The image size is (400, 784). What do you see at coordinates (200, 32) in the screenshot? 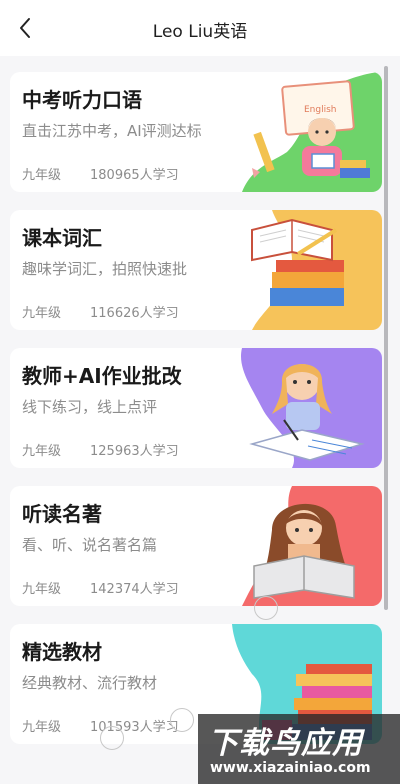
I see `page-title: Leo Liu英语` at bounding box center [200, 32].